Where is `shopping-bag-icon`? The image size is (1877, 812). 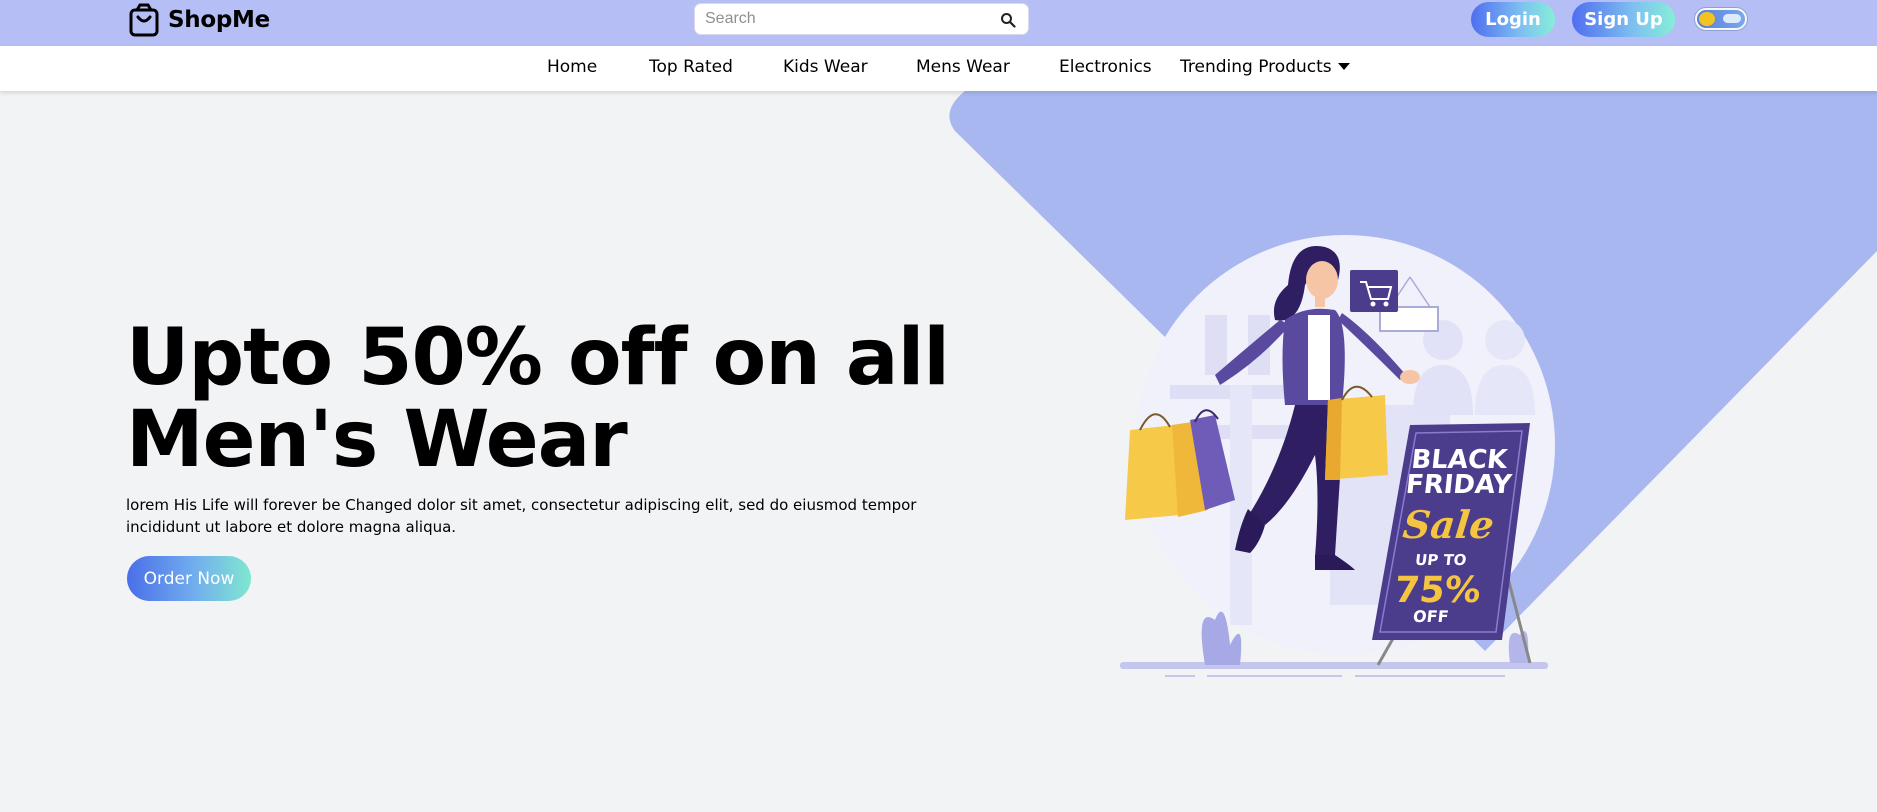 shopping-bag-icon is located at coordinates (144, 20).